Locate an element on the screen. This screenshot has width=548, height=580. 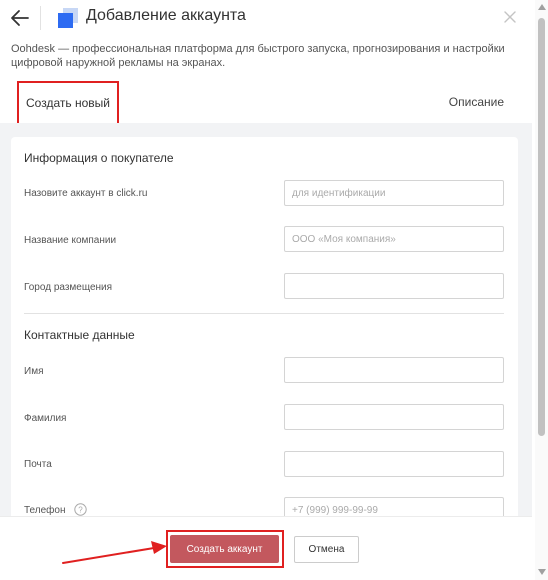
scroll-down-arrow-icon is located at coordinates (542, 572).